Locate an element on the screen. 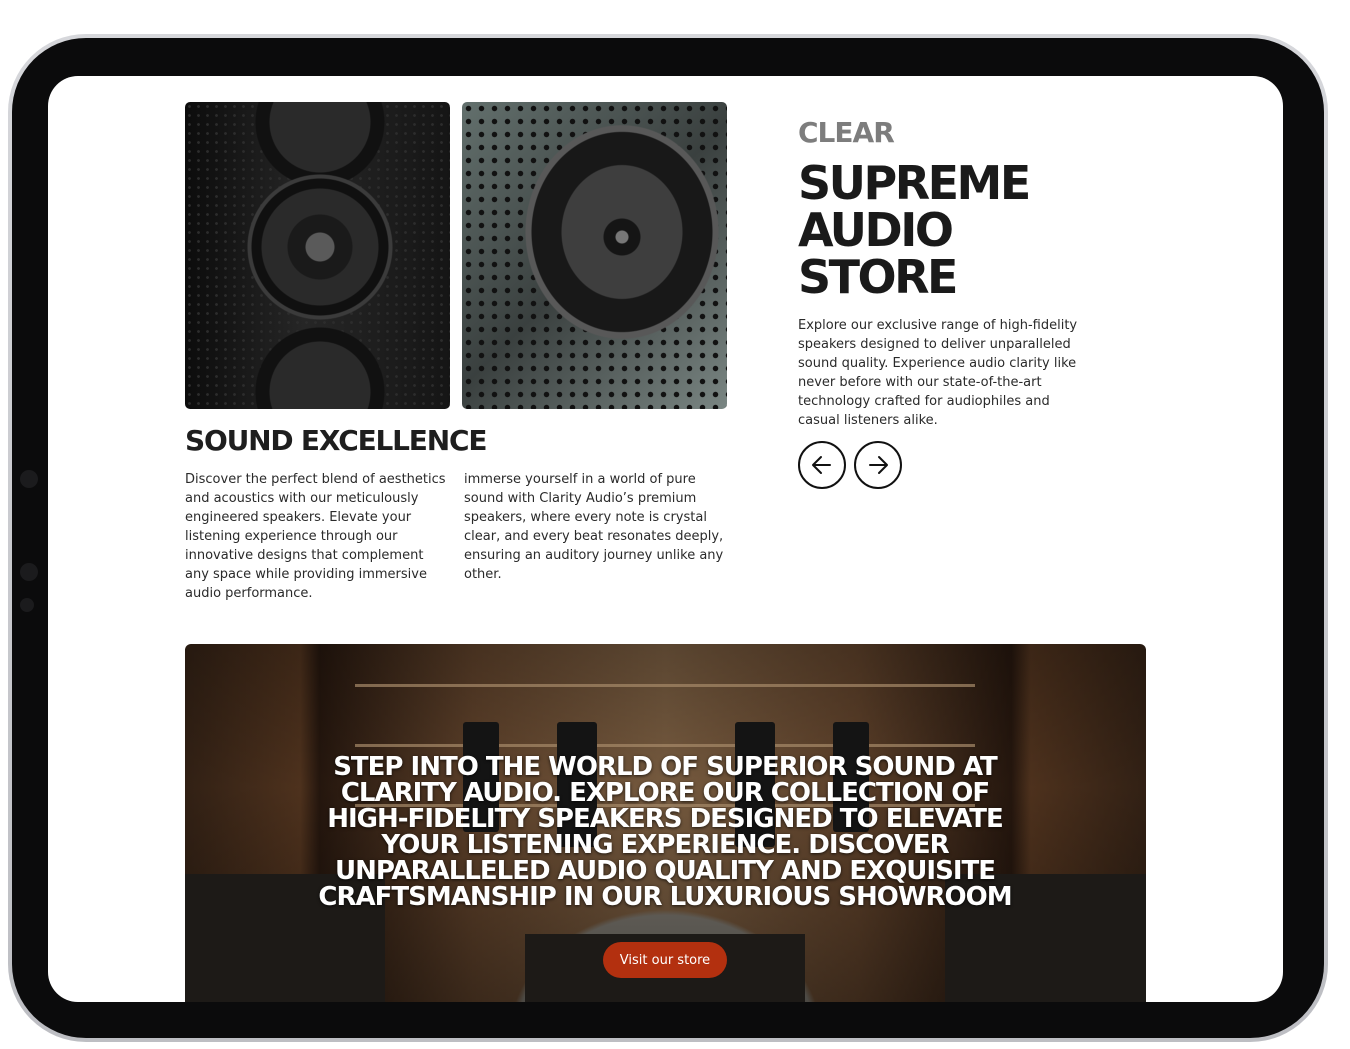 This screenshot has height=1049, width=1350. next-button is located at coordinates (878, 465).